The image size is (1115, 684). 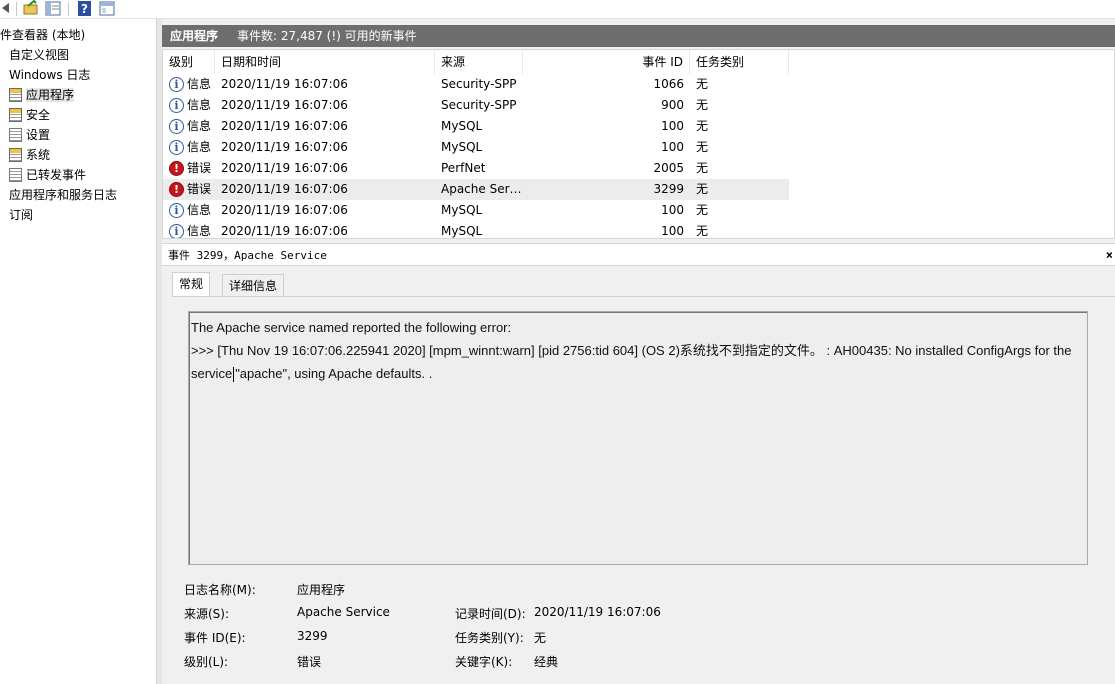 I want to click on tree-item-subscriptions: 订阅, so click(x=16, y=215).